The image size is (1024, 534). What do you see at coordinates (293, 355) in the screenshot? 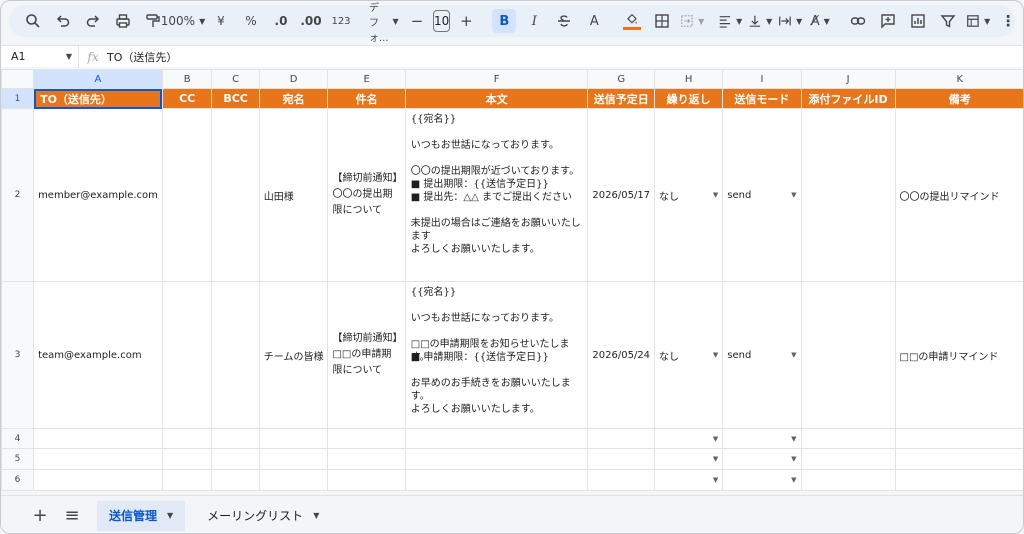
I see `cell-name: チームの皆様` at bounding box center [293, 355].